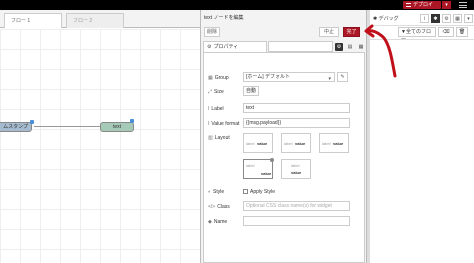 The width and height of the screenshot is (474, 263). Describe the element at coordinates (210, 138) in the screenshot. I see `layout-icon: ▥` at that location.